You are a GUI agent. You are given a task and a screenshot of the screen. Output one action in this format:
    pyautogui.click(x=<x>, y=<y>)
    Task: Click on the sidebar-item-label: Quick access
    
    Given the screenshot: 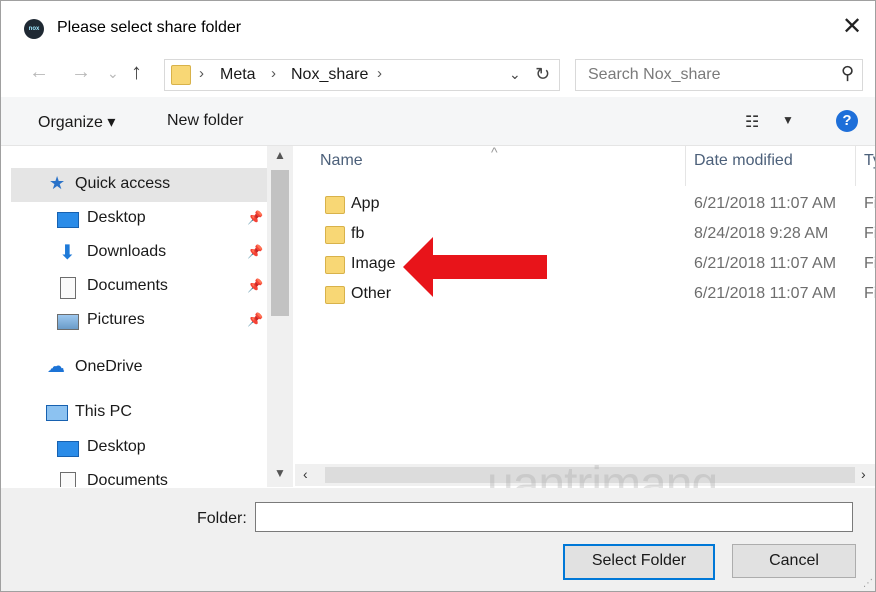 What is the action you would take?
    pyautogui.click(x=123, y=183)
    